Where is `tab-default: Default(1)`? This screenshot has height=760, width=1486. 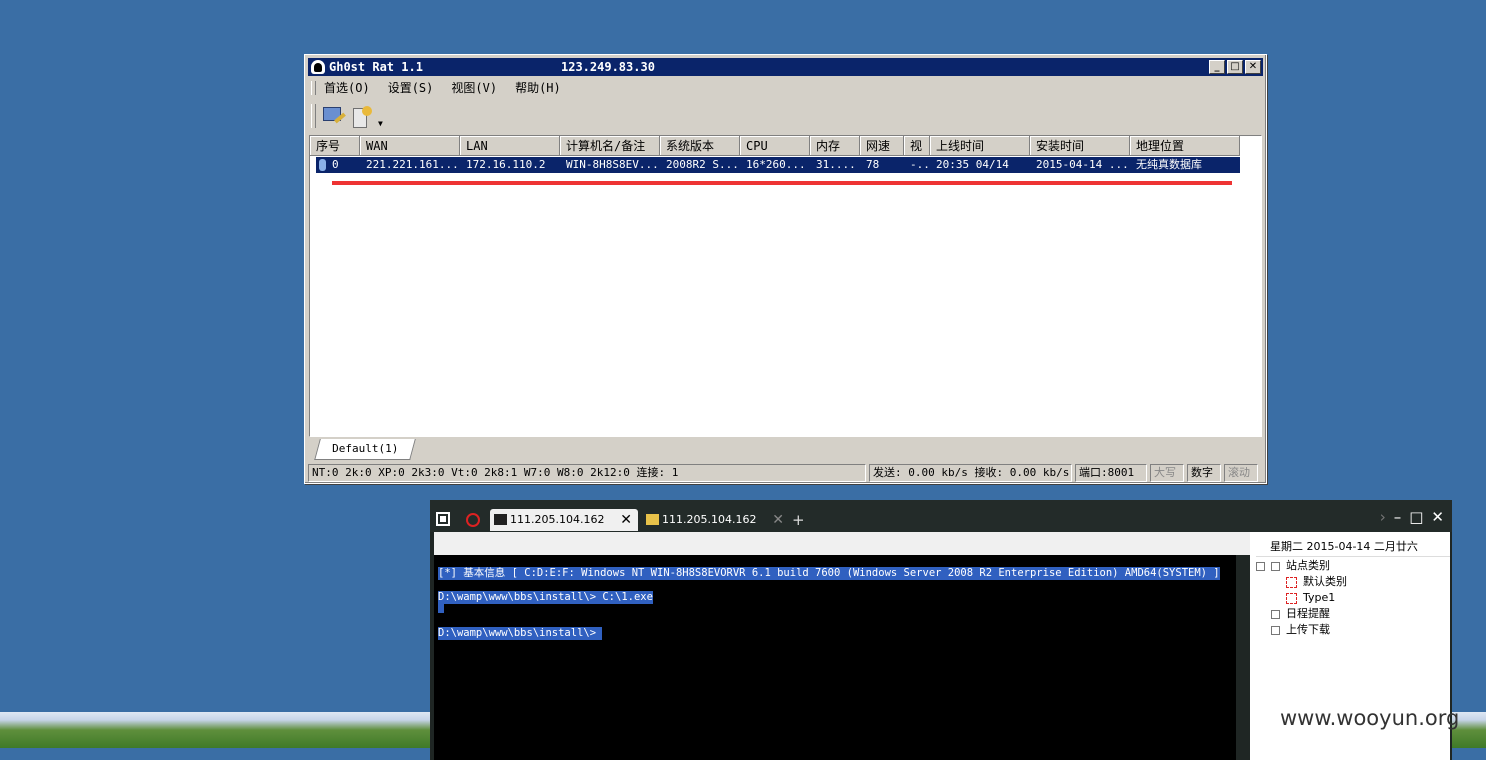
tab-default: Default(1) is located at coordinates (365, 449).